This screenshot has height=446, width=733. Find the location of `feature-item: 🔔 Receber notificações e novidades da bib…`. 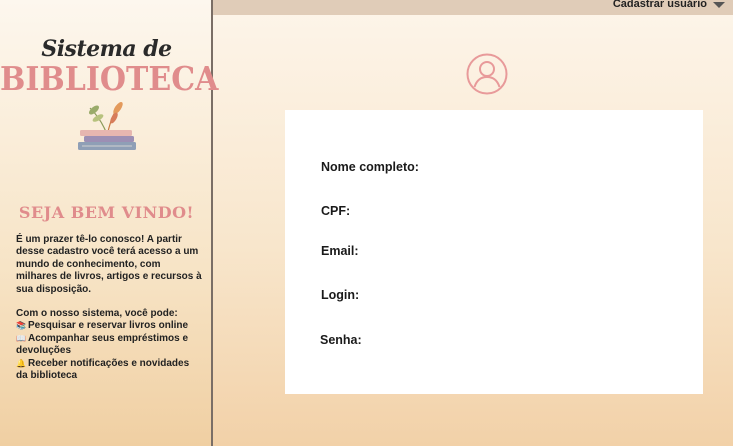

feature-item: 🔔 Receber notificações e novidades da bib… is located at coordinates (109, 370).